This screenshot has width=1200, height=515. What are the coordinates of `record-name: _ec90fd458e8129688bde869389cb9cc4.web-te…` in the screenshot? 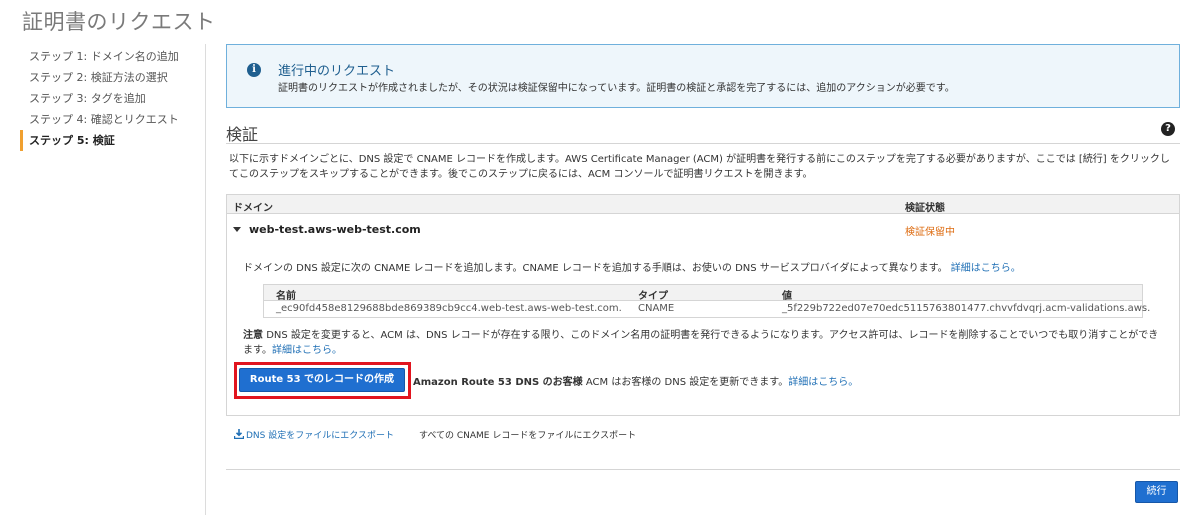 It's located at (449, 308).